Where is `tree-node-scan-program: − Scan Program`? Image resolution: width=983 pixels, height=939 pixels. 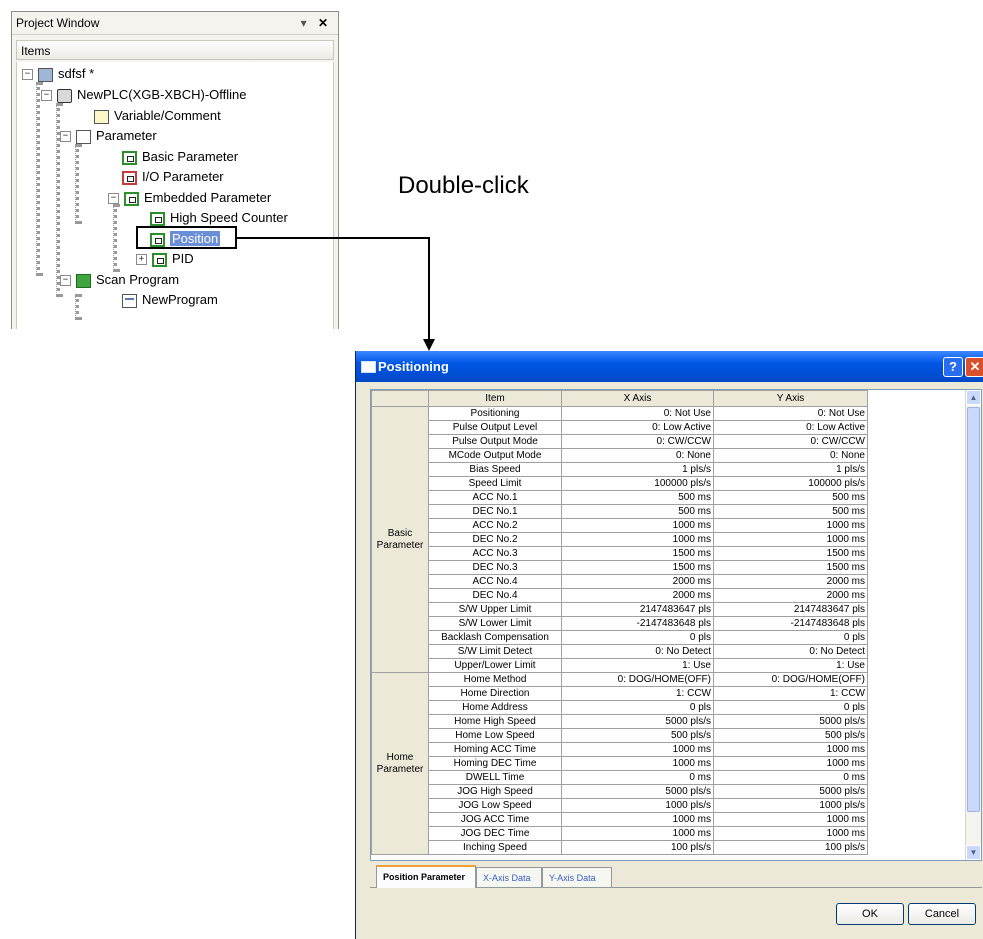
tree-node-scan-program: − Scan Program is located at coordinates (119, 280).